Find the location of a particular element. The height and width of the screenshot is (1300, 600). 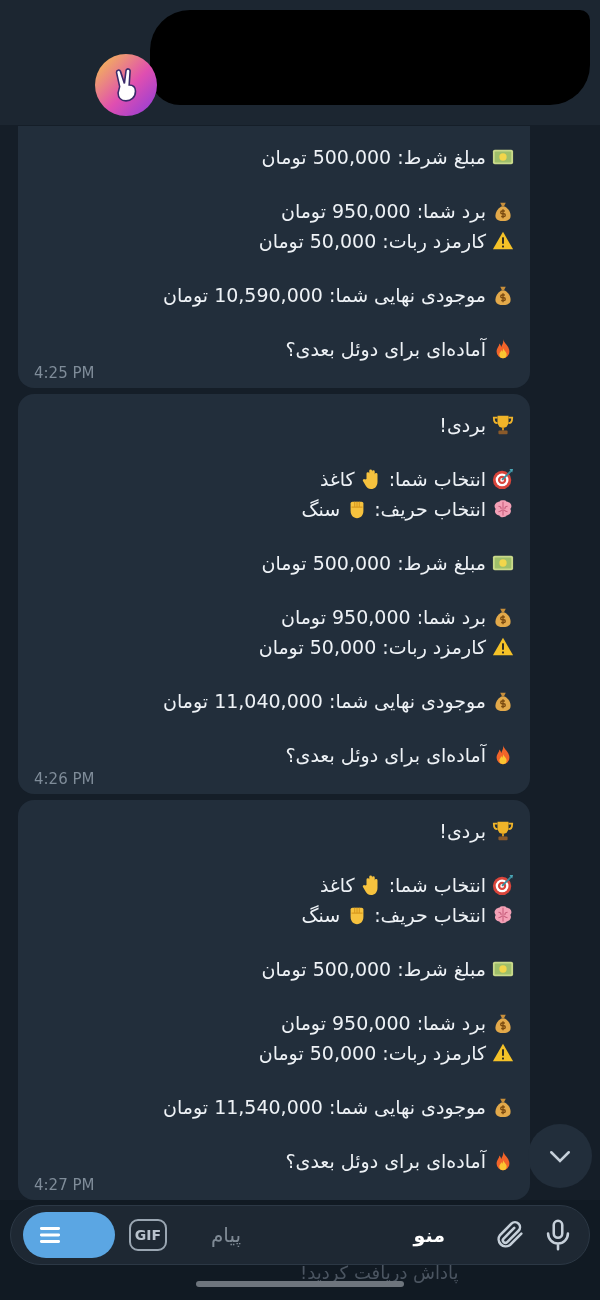

message-input: پیام is located at coordinates (211, 1235).